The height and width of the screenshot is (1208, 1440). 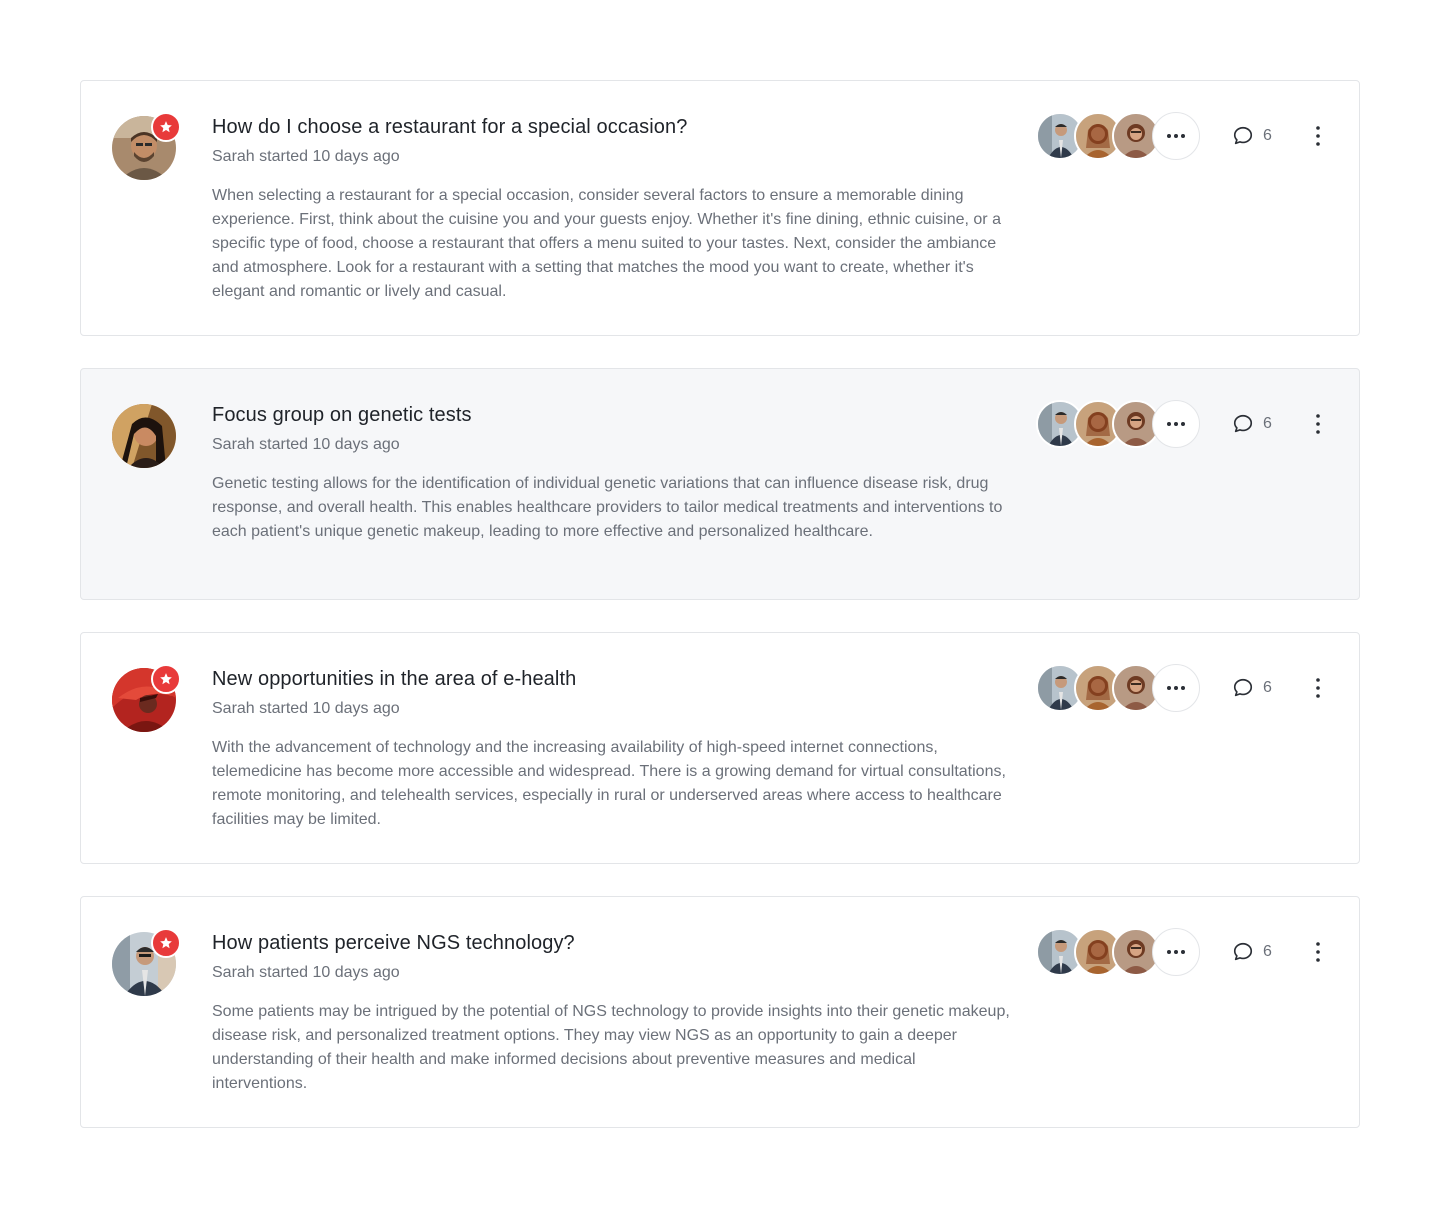 I want to click on author-avatar, so click(x=144, y=436).